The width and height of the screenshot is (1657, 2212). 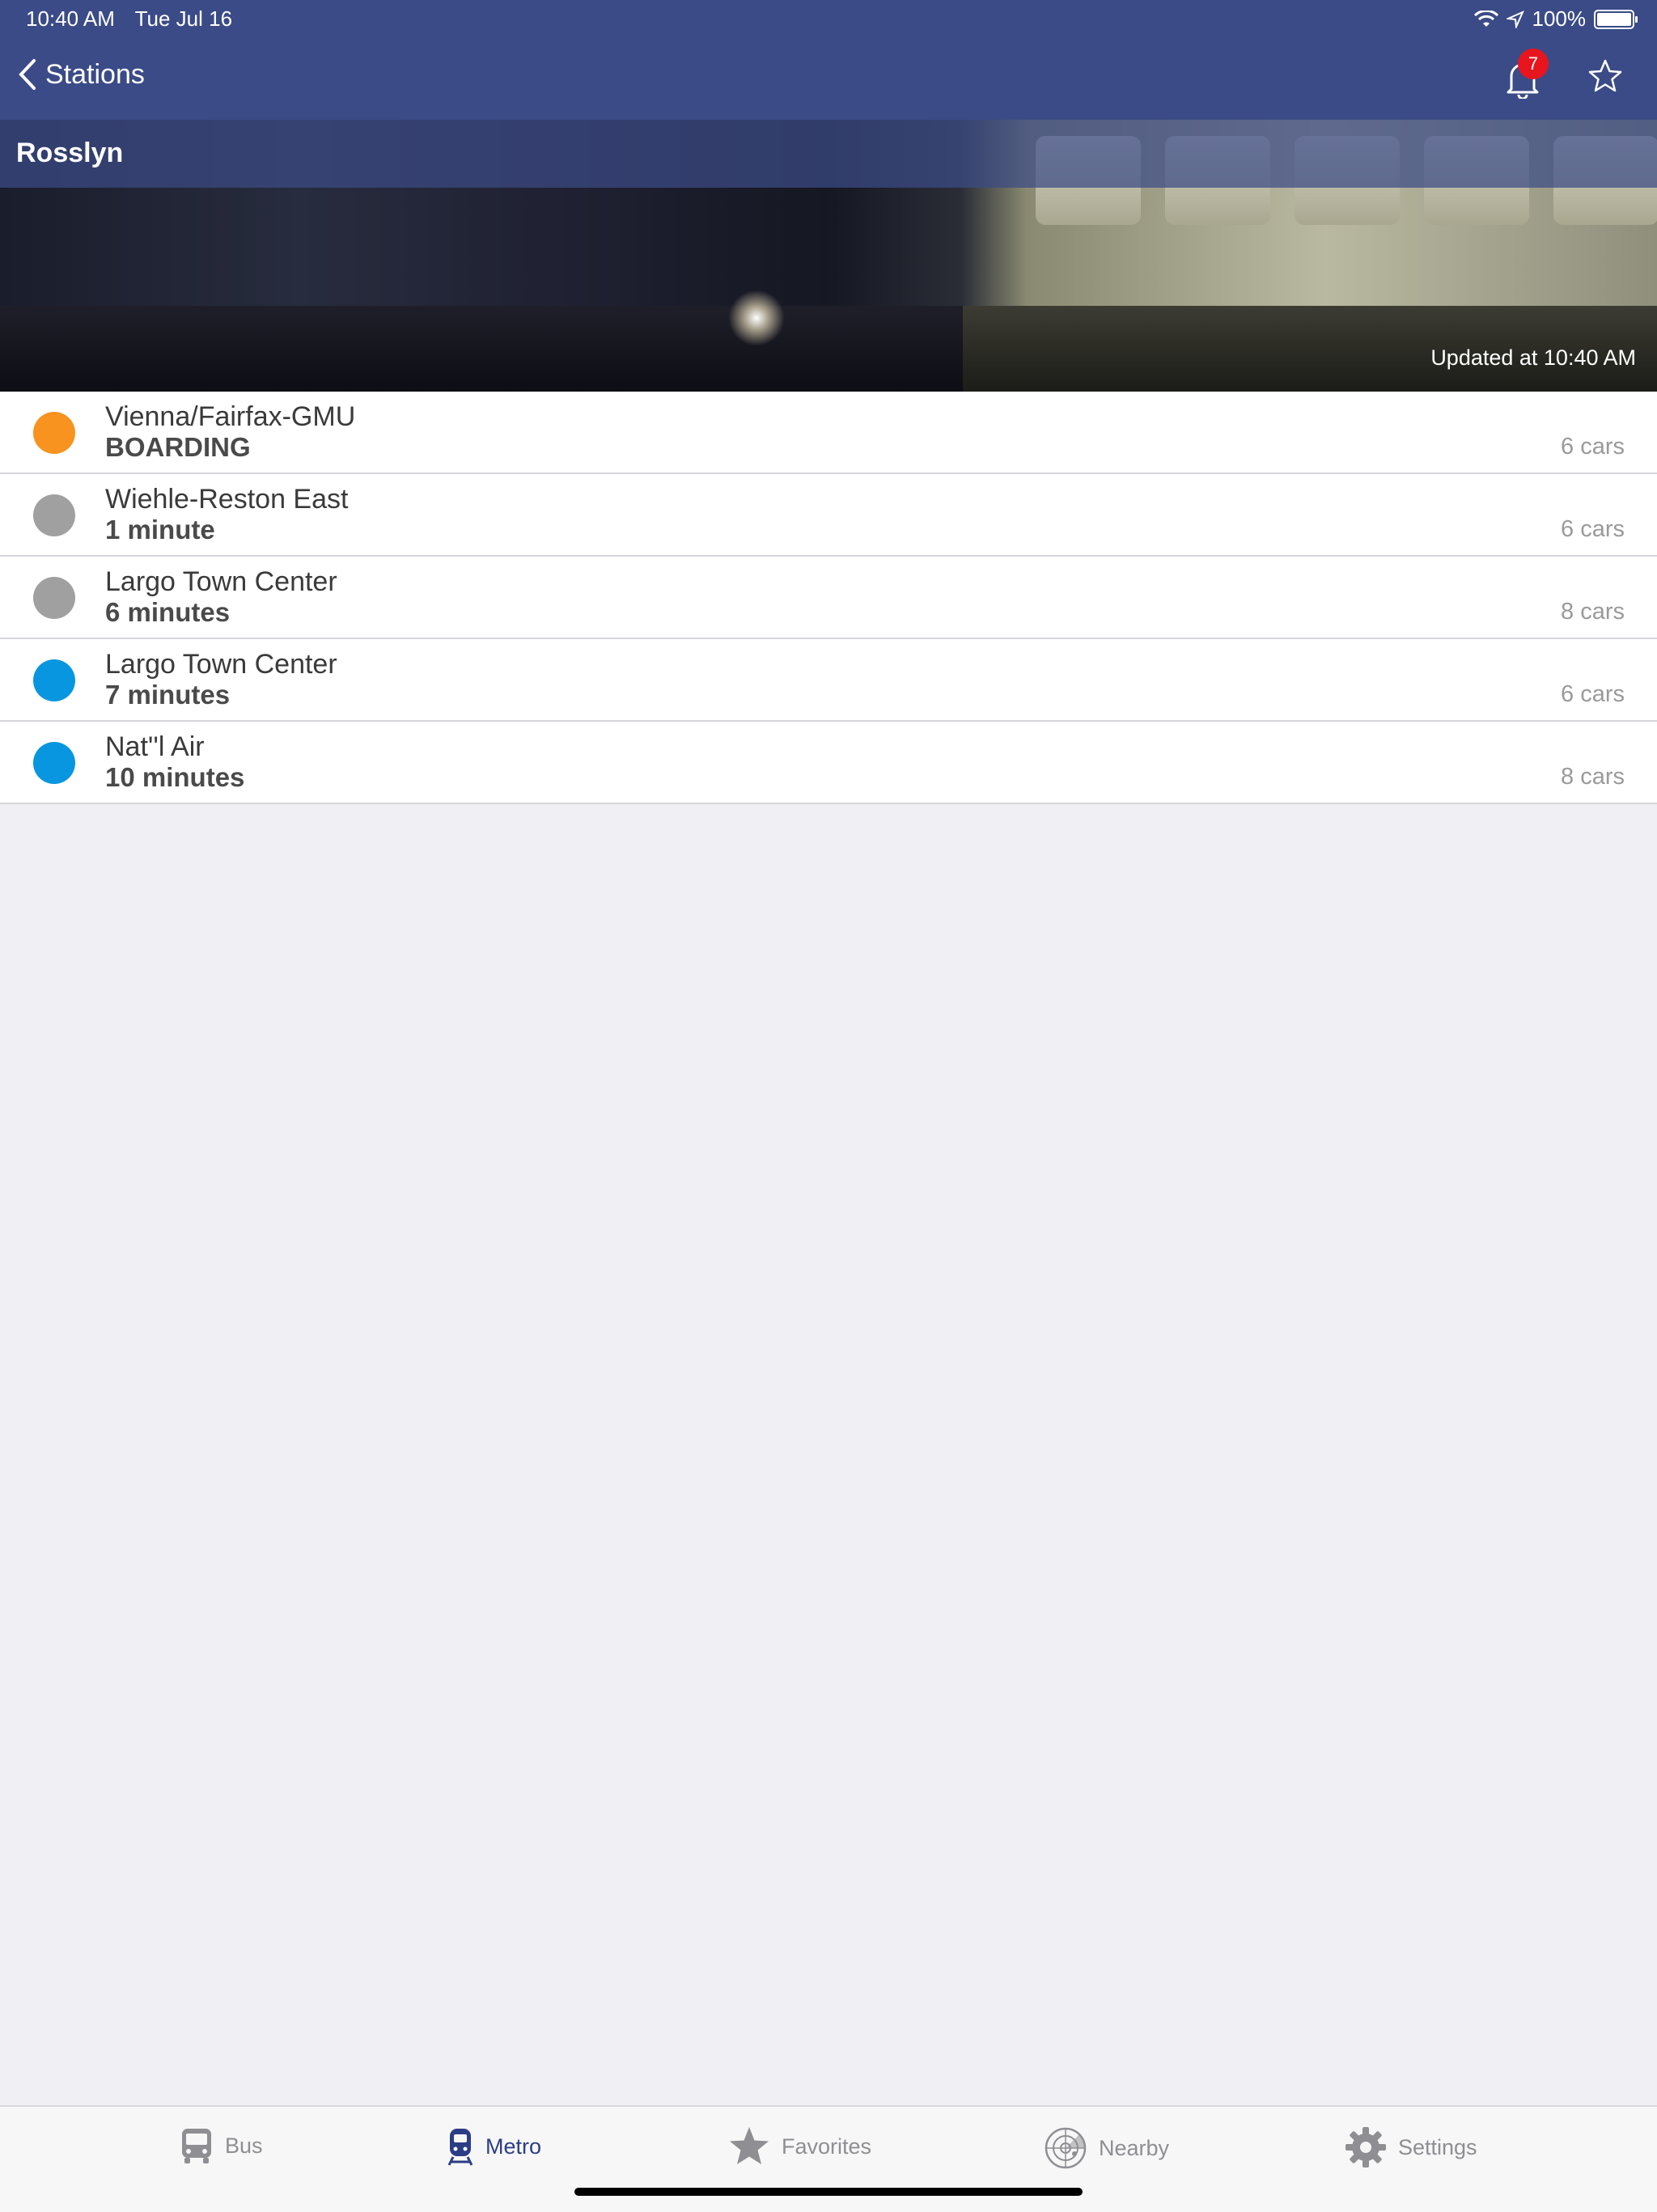 What do you see at coordinates (155, 746) in the screenshot?
I see `destination: Nat''l Air` at bounding box center [155, 746].